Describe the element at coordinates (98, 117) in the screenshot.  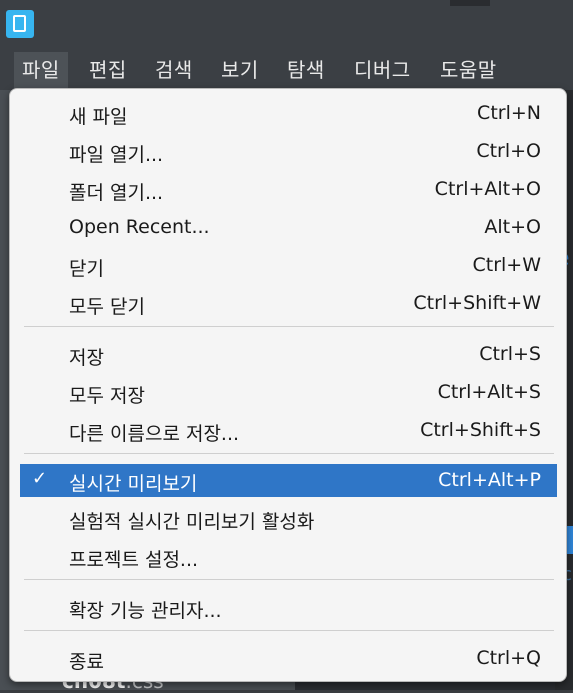
I see `menu-item-label: 새 파일` at that location.